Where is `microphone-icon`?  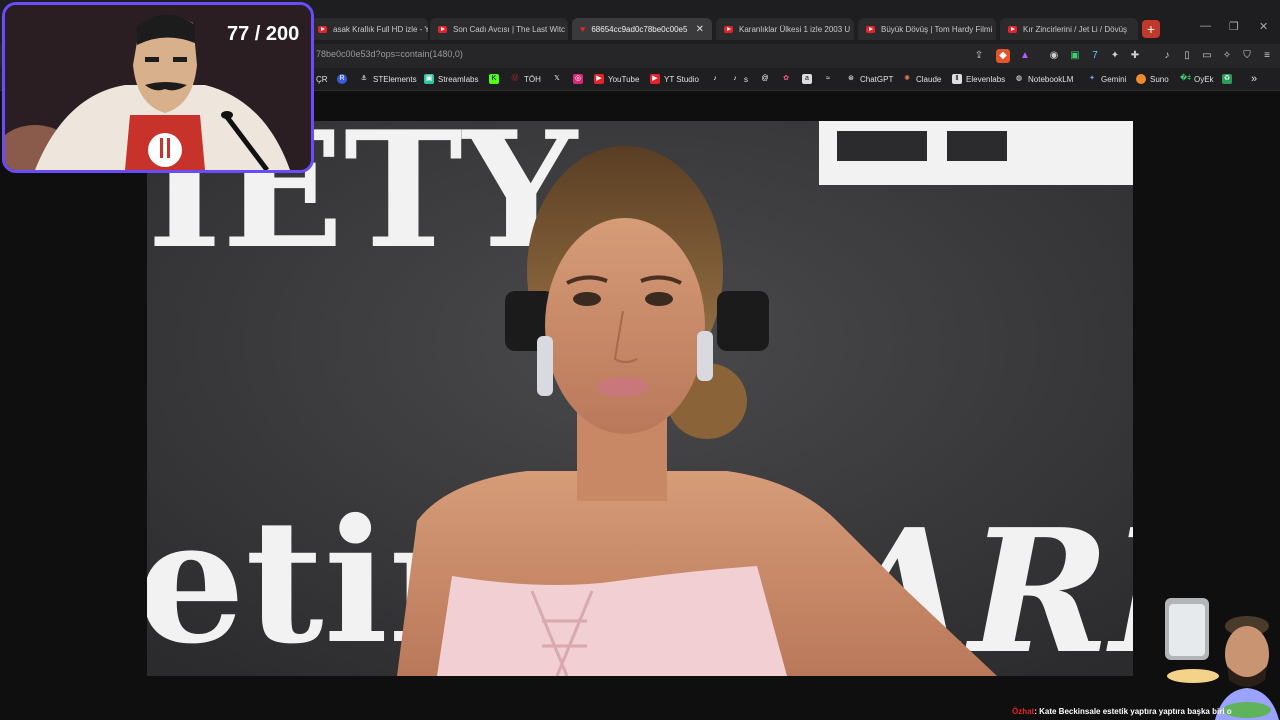
microphone-icon is located at coordinates (227, 115).